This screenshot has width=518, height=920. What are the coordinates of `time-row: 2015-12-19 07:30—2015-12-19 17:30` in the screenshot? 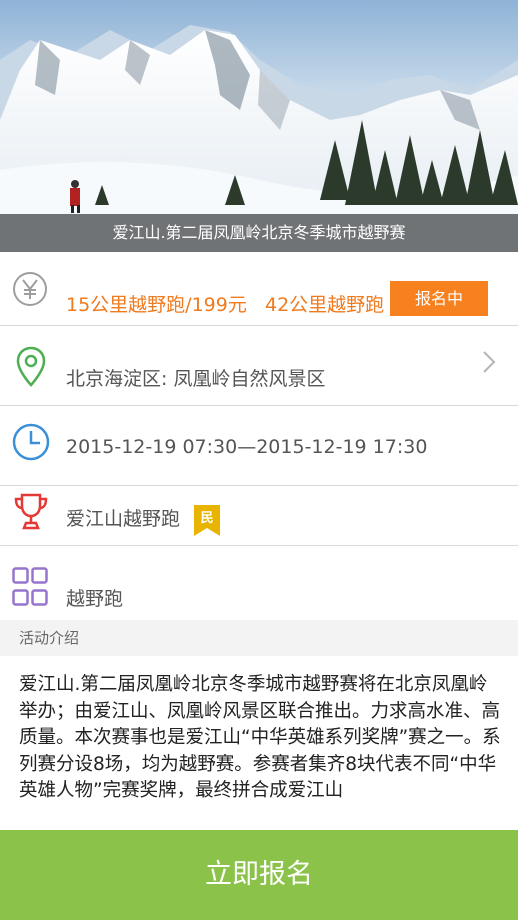 It's located at (259, 446).